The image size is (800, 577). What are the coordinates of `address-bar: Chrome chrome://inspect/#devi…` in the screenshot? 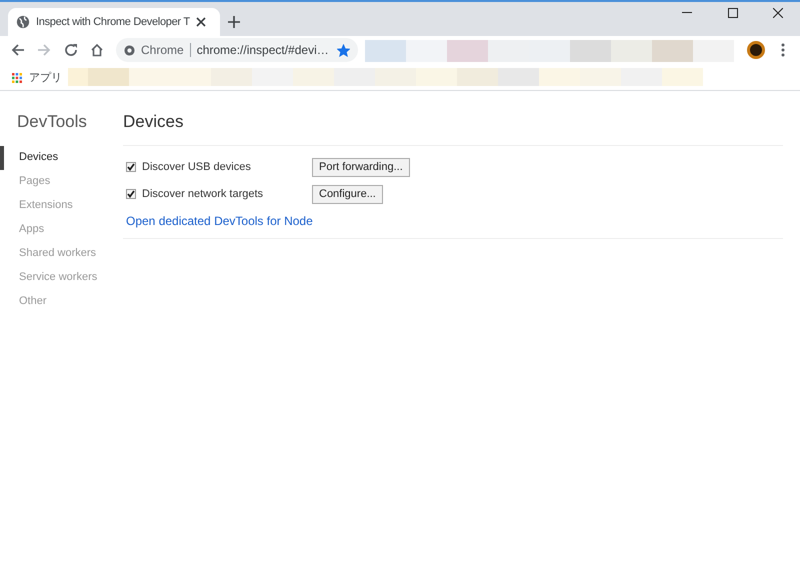 It's located at (237, 50).